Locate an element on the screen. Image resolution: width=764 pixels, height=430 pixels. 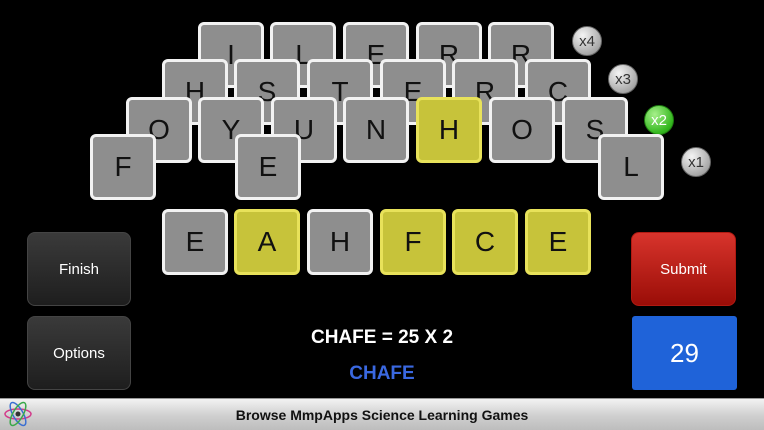
atom-logo-icon is located at coordinates (18, 414).